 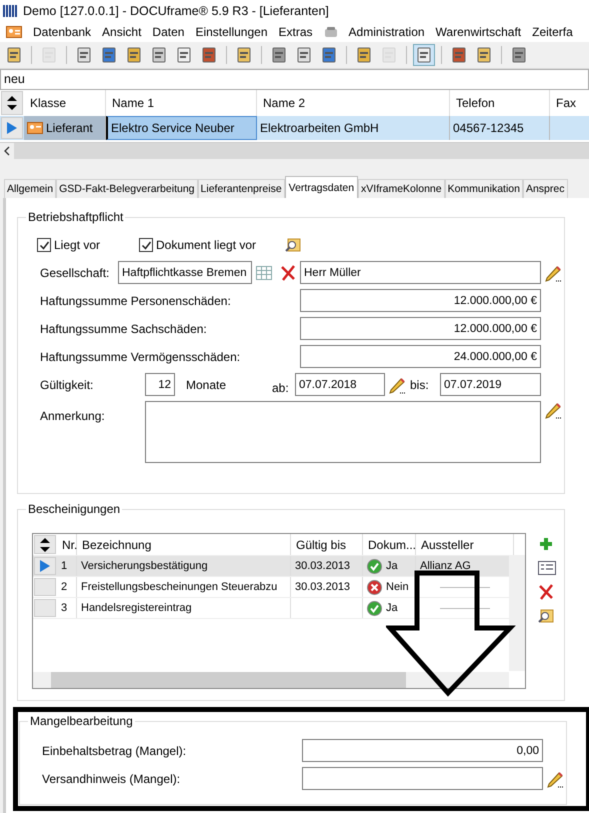 What do you see at coordinates (483, 188) in the screenshot?
I see `tab: Kommunikation` at bounding box center [483, 188].